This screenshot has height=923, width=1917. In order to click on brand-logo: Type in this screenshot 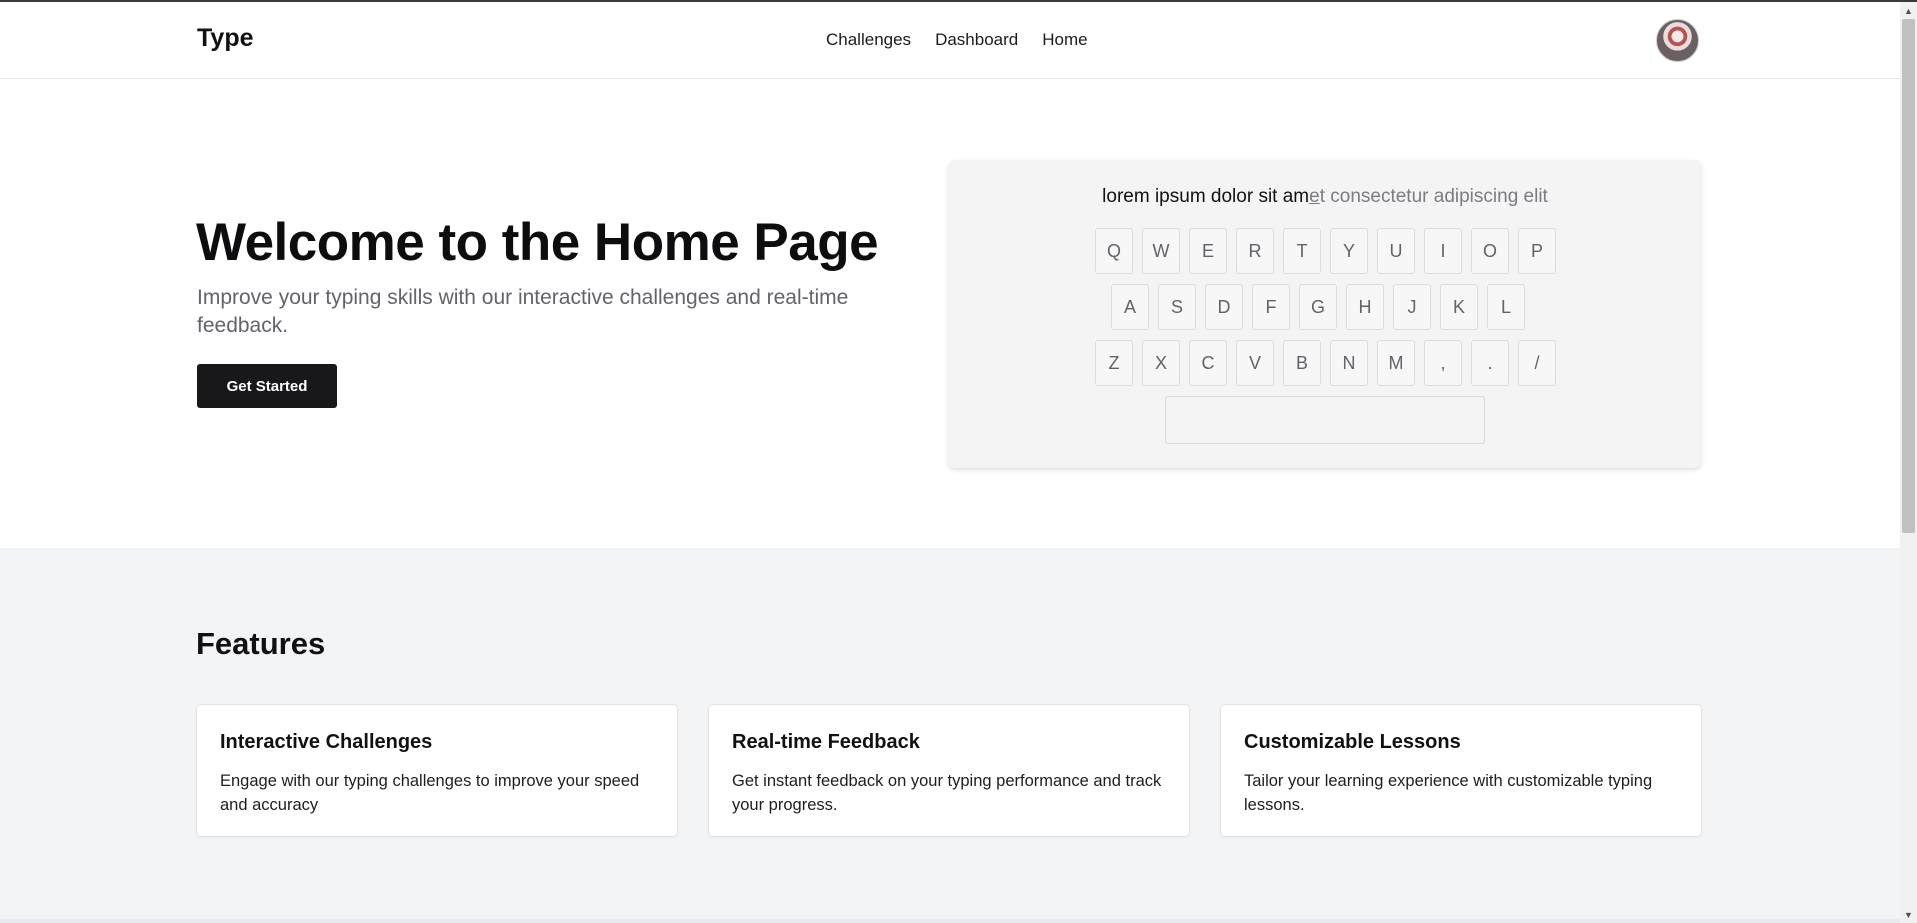, I will do `click(225, 38)`.